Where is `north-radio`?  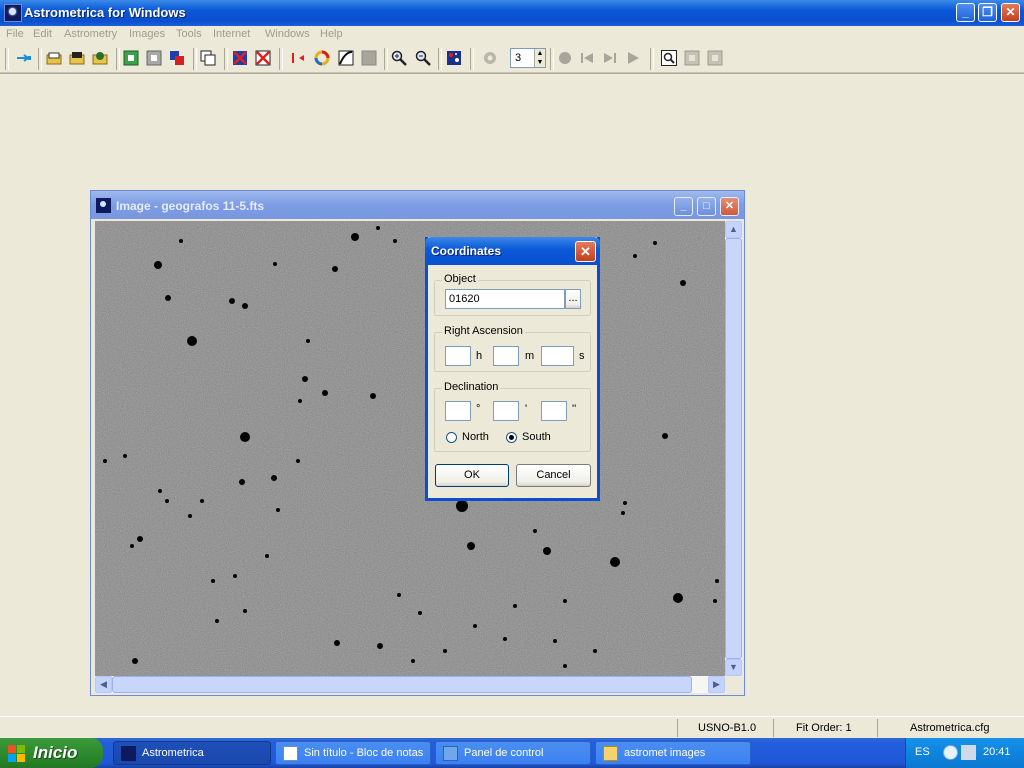
north-radio is located at coordinates (451, 437).